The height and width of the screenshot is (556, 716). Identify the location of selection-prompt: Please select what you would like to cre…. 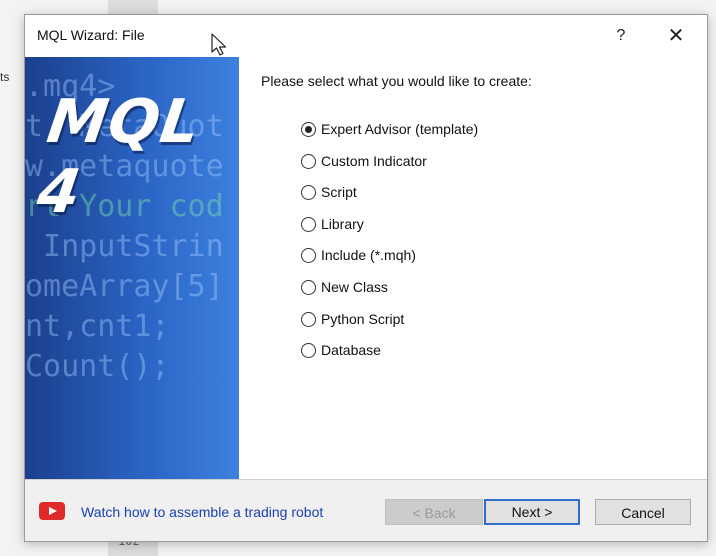
(396, 81).